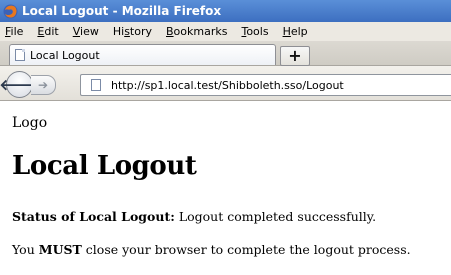 The height and width of the screenshot is (275, 451). What do you see at coordinates (142, 54) in the screenshot?
I see `tab-local-logout: Local Logout` at bounding box center [142, 54].